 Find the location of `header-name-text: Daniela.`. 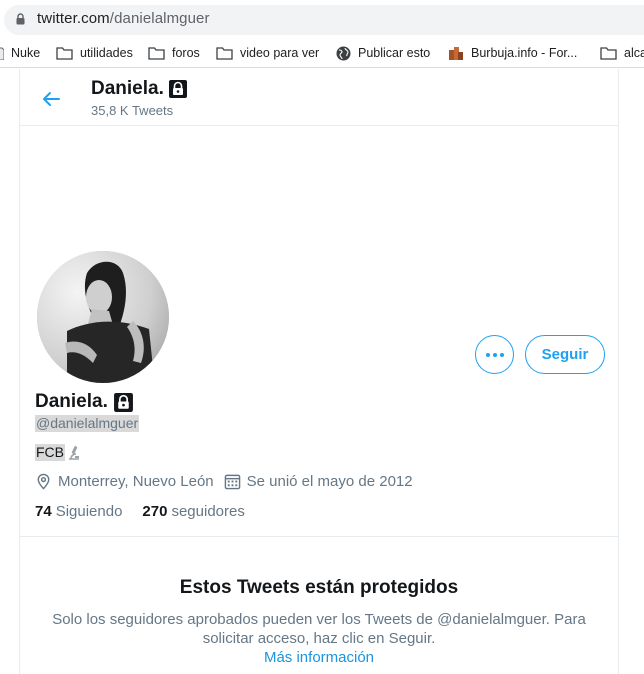

header-name-text: Daniela. is located at coordinates (127, 88).